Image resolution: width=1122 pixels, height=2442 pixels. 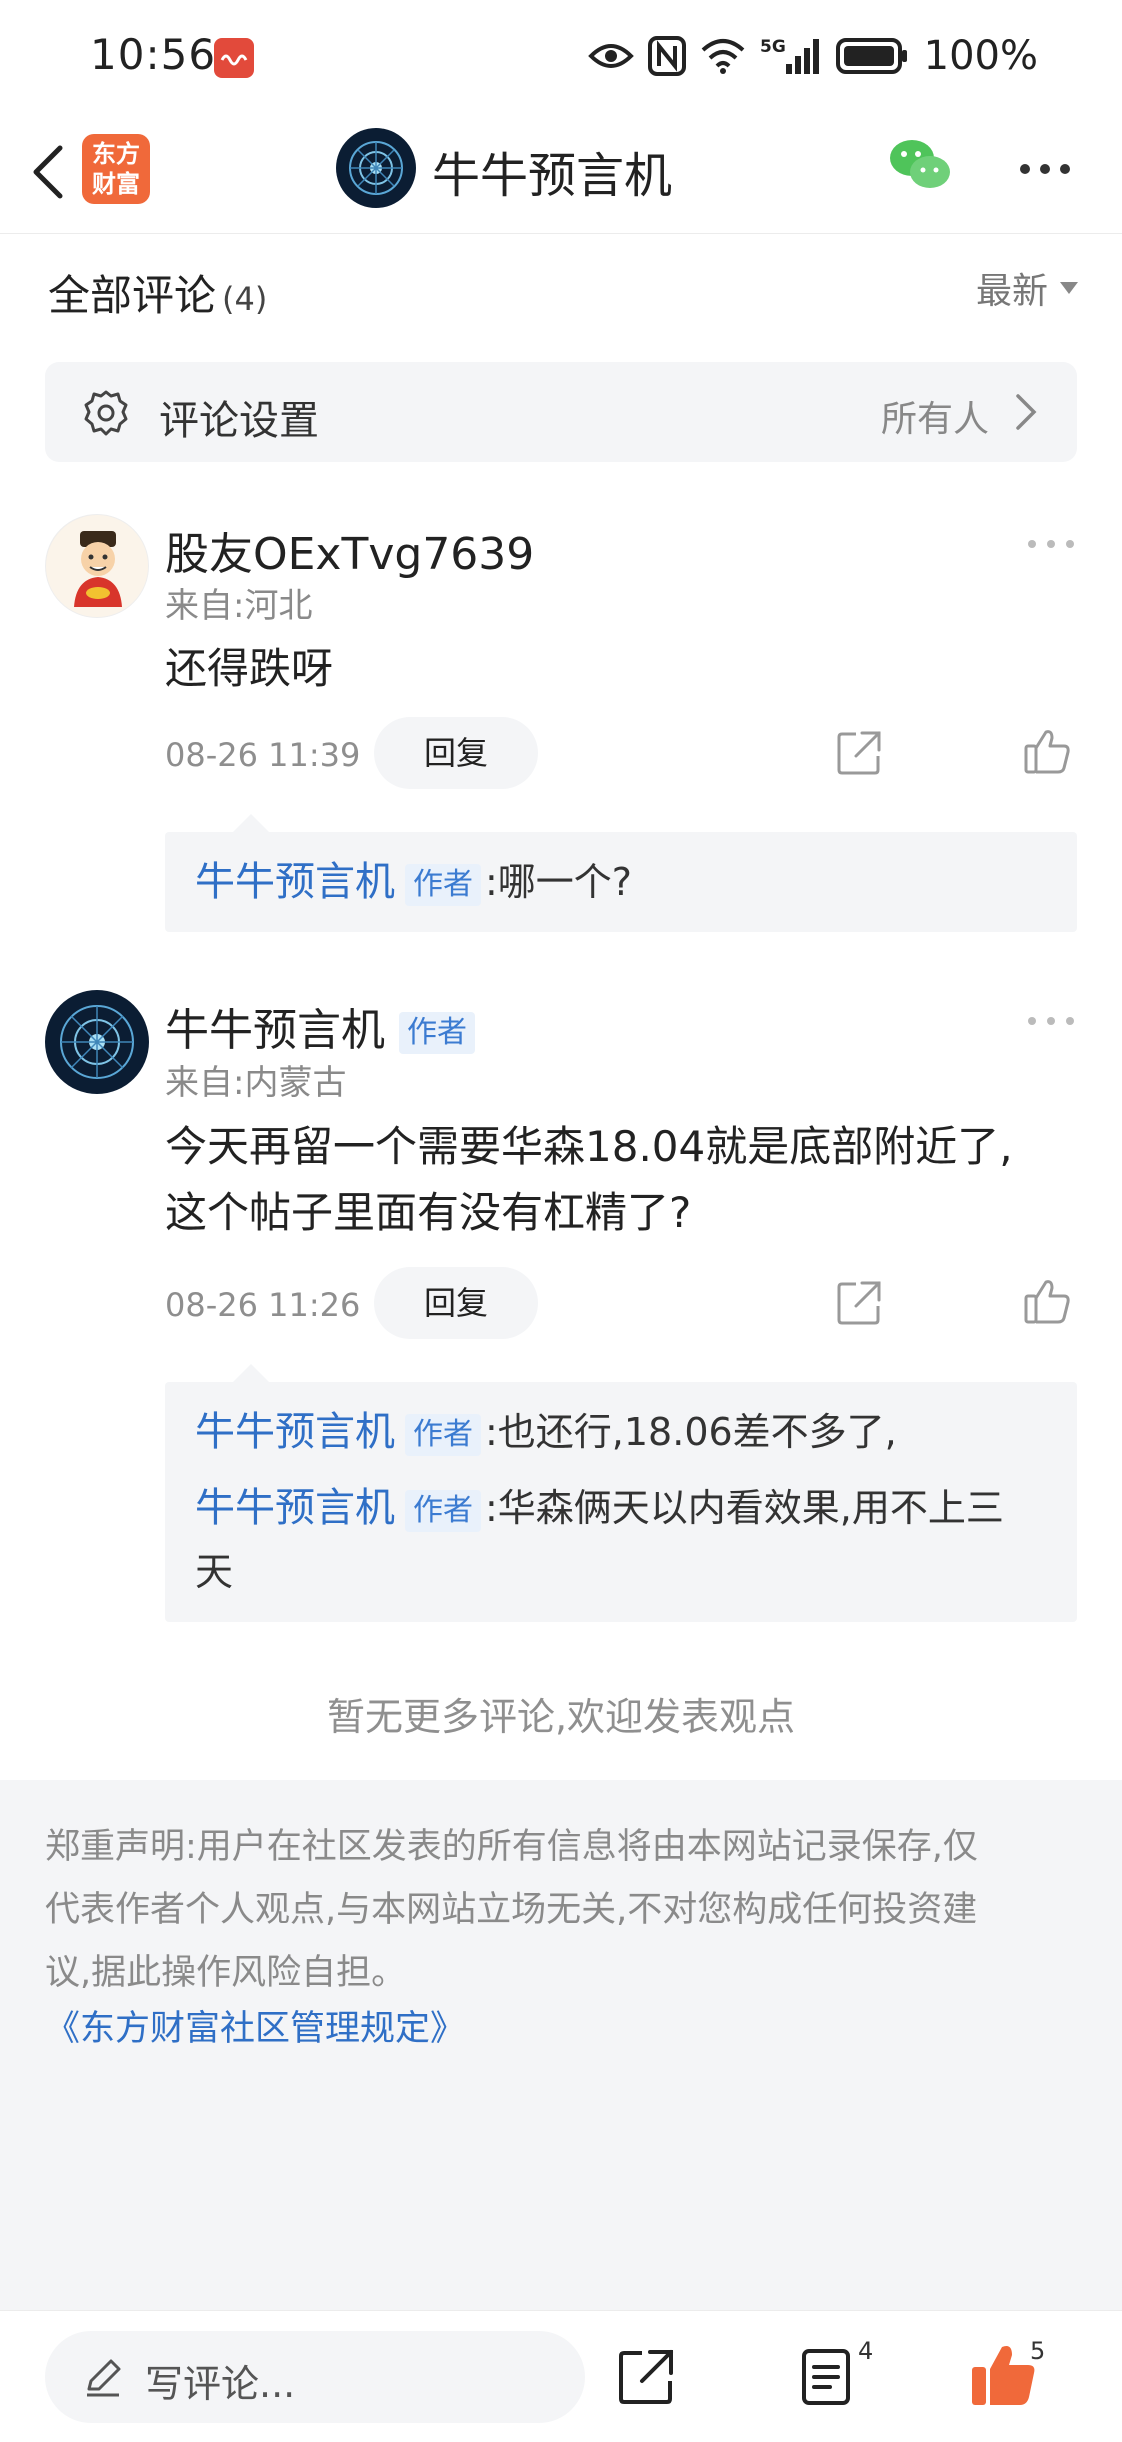 I want to click on comment-username: 牛牛预言机 作者, so click(x=320, y=1026).